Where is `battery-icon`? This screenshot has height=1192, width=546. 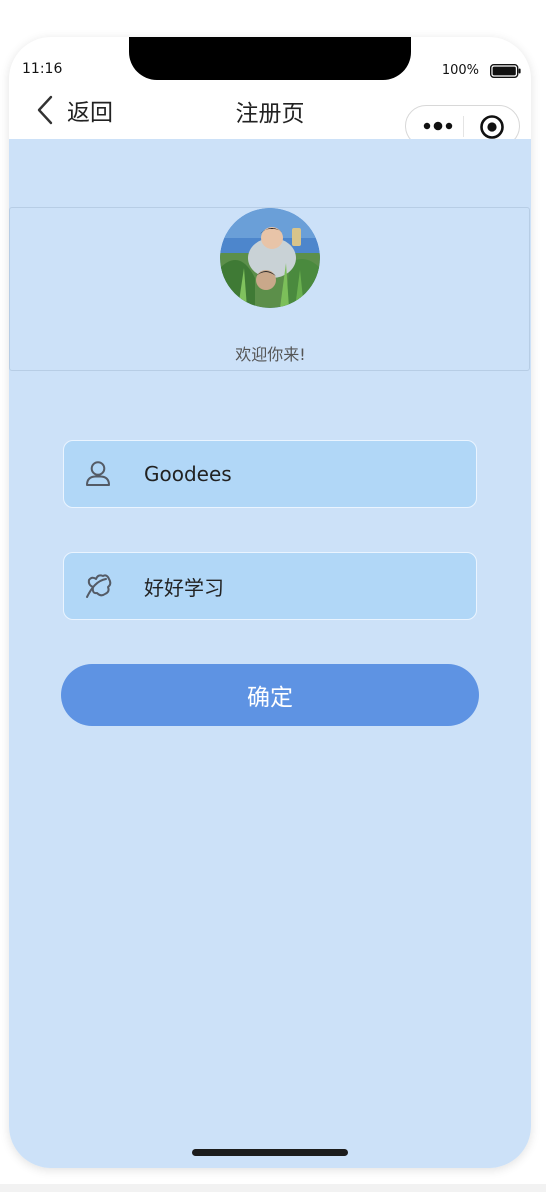
battery-icon is located at coordinates (505, 71).